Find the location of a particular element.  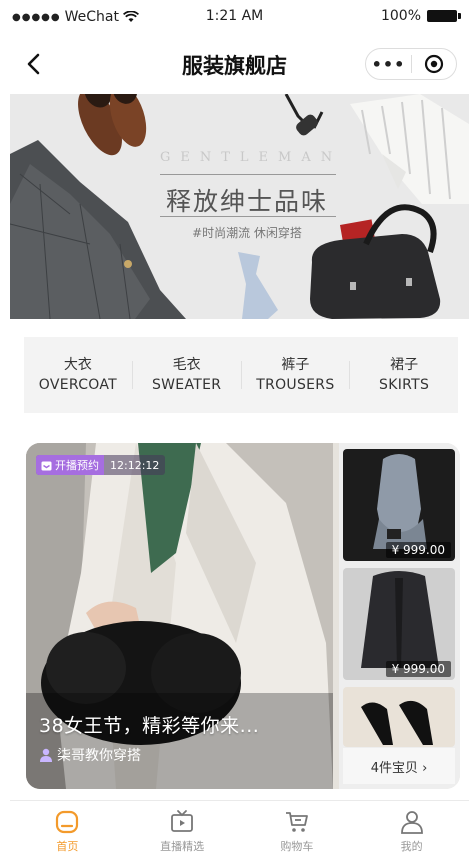

category-en-label: SWEATER is located at coordinates (186, 385).